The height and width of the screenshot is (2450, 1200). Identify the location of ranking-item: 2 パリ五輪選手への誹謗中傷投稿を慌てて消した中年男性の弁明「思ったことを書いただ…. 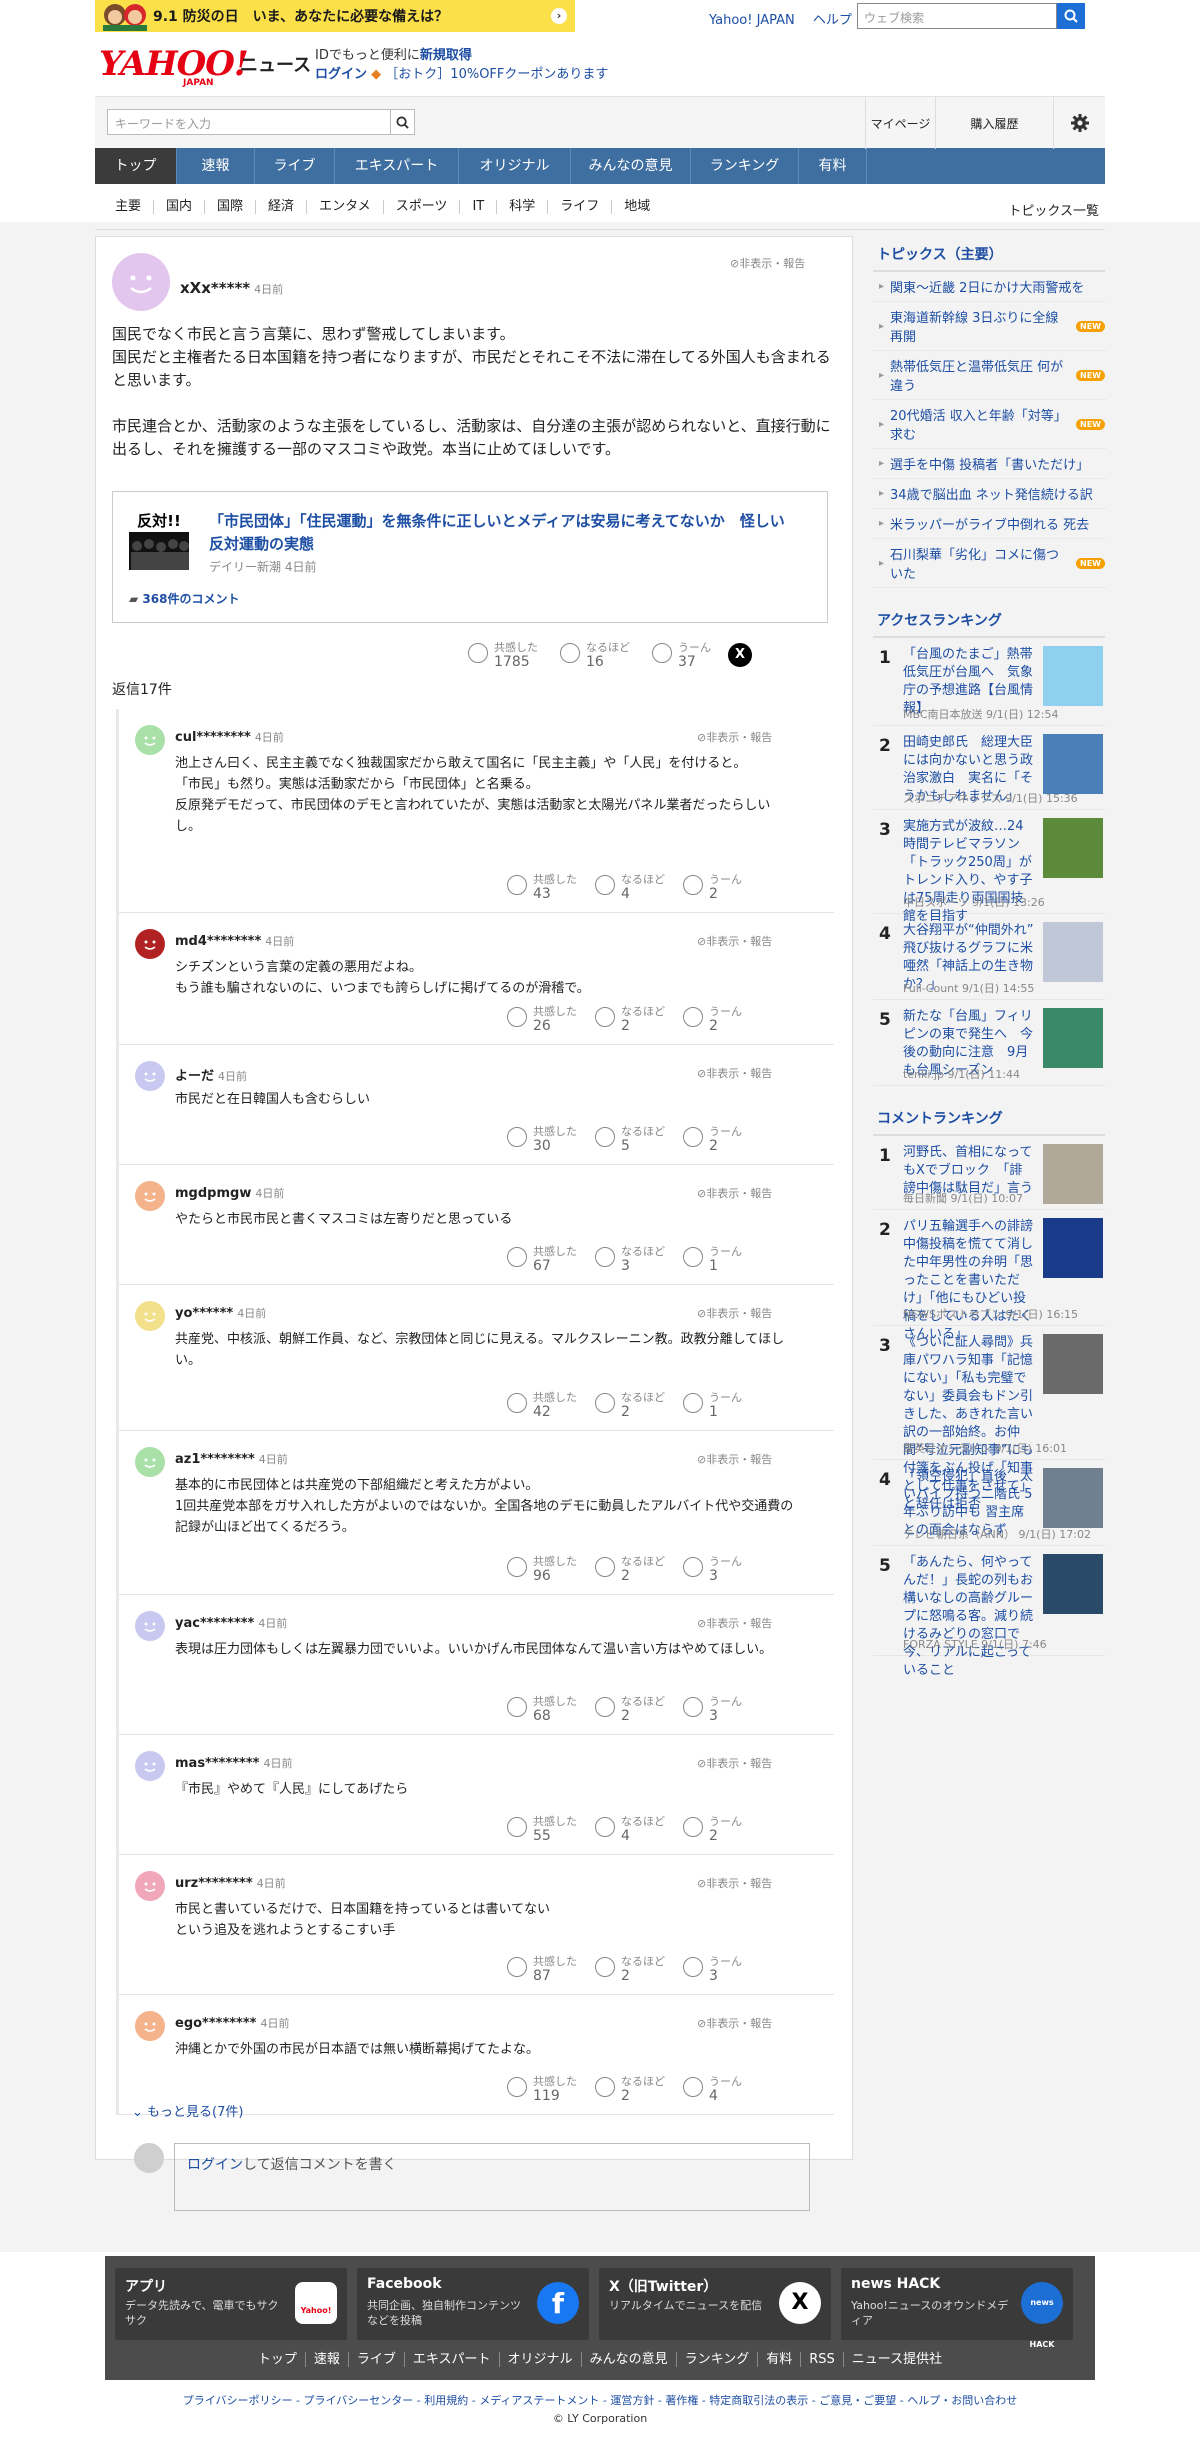
(989, 1276).